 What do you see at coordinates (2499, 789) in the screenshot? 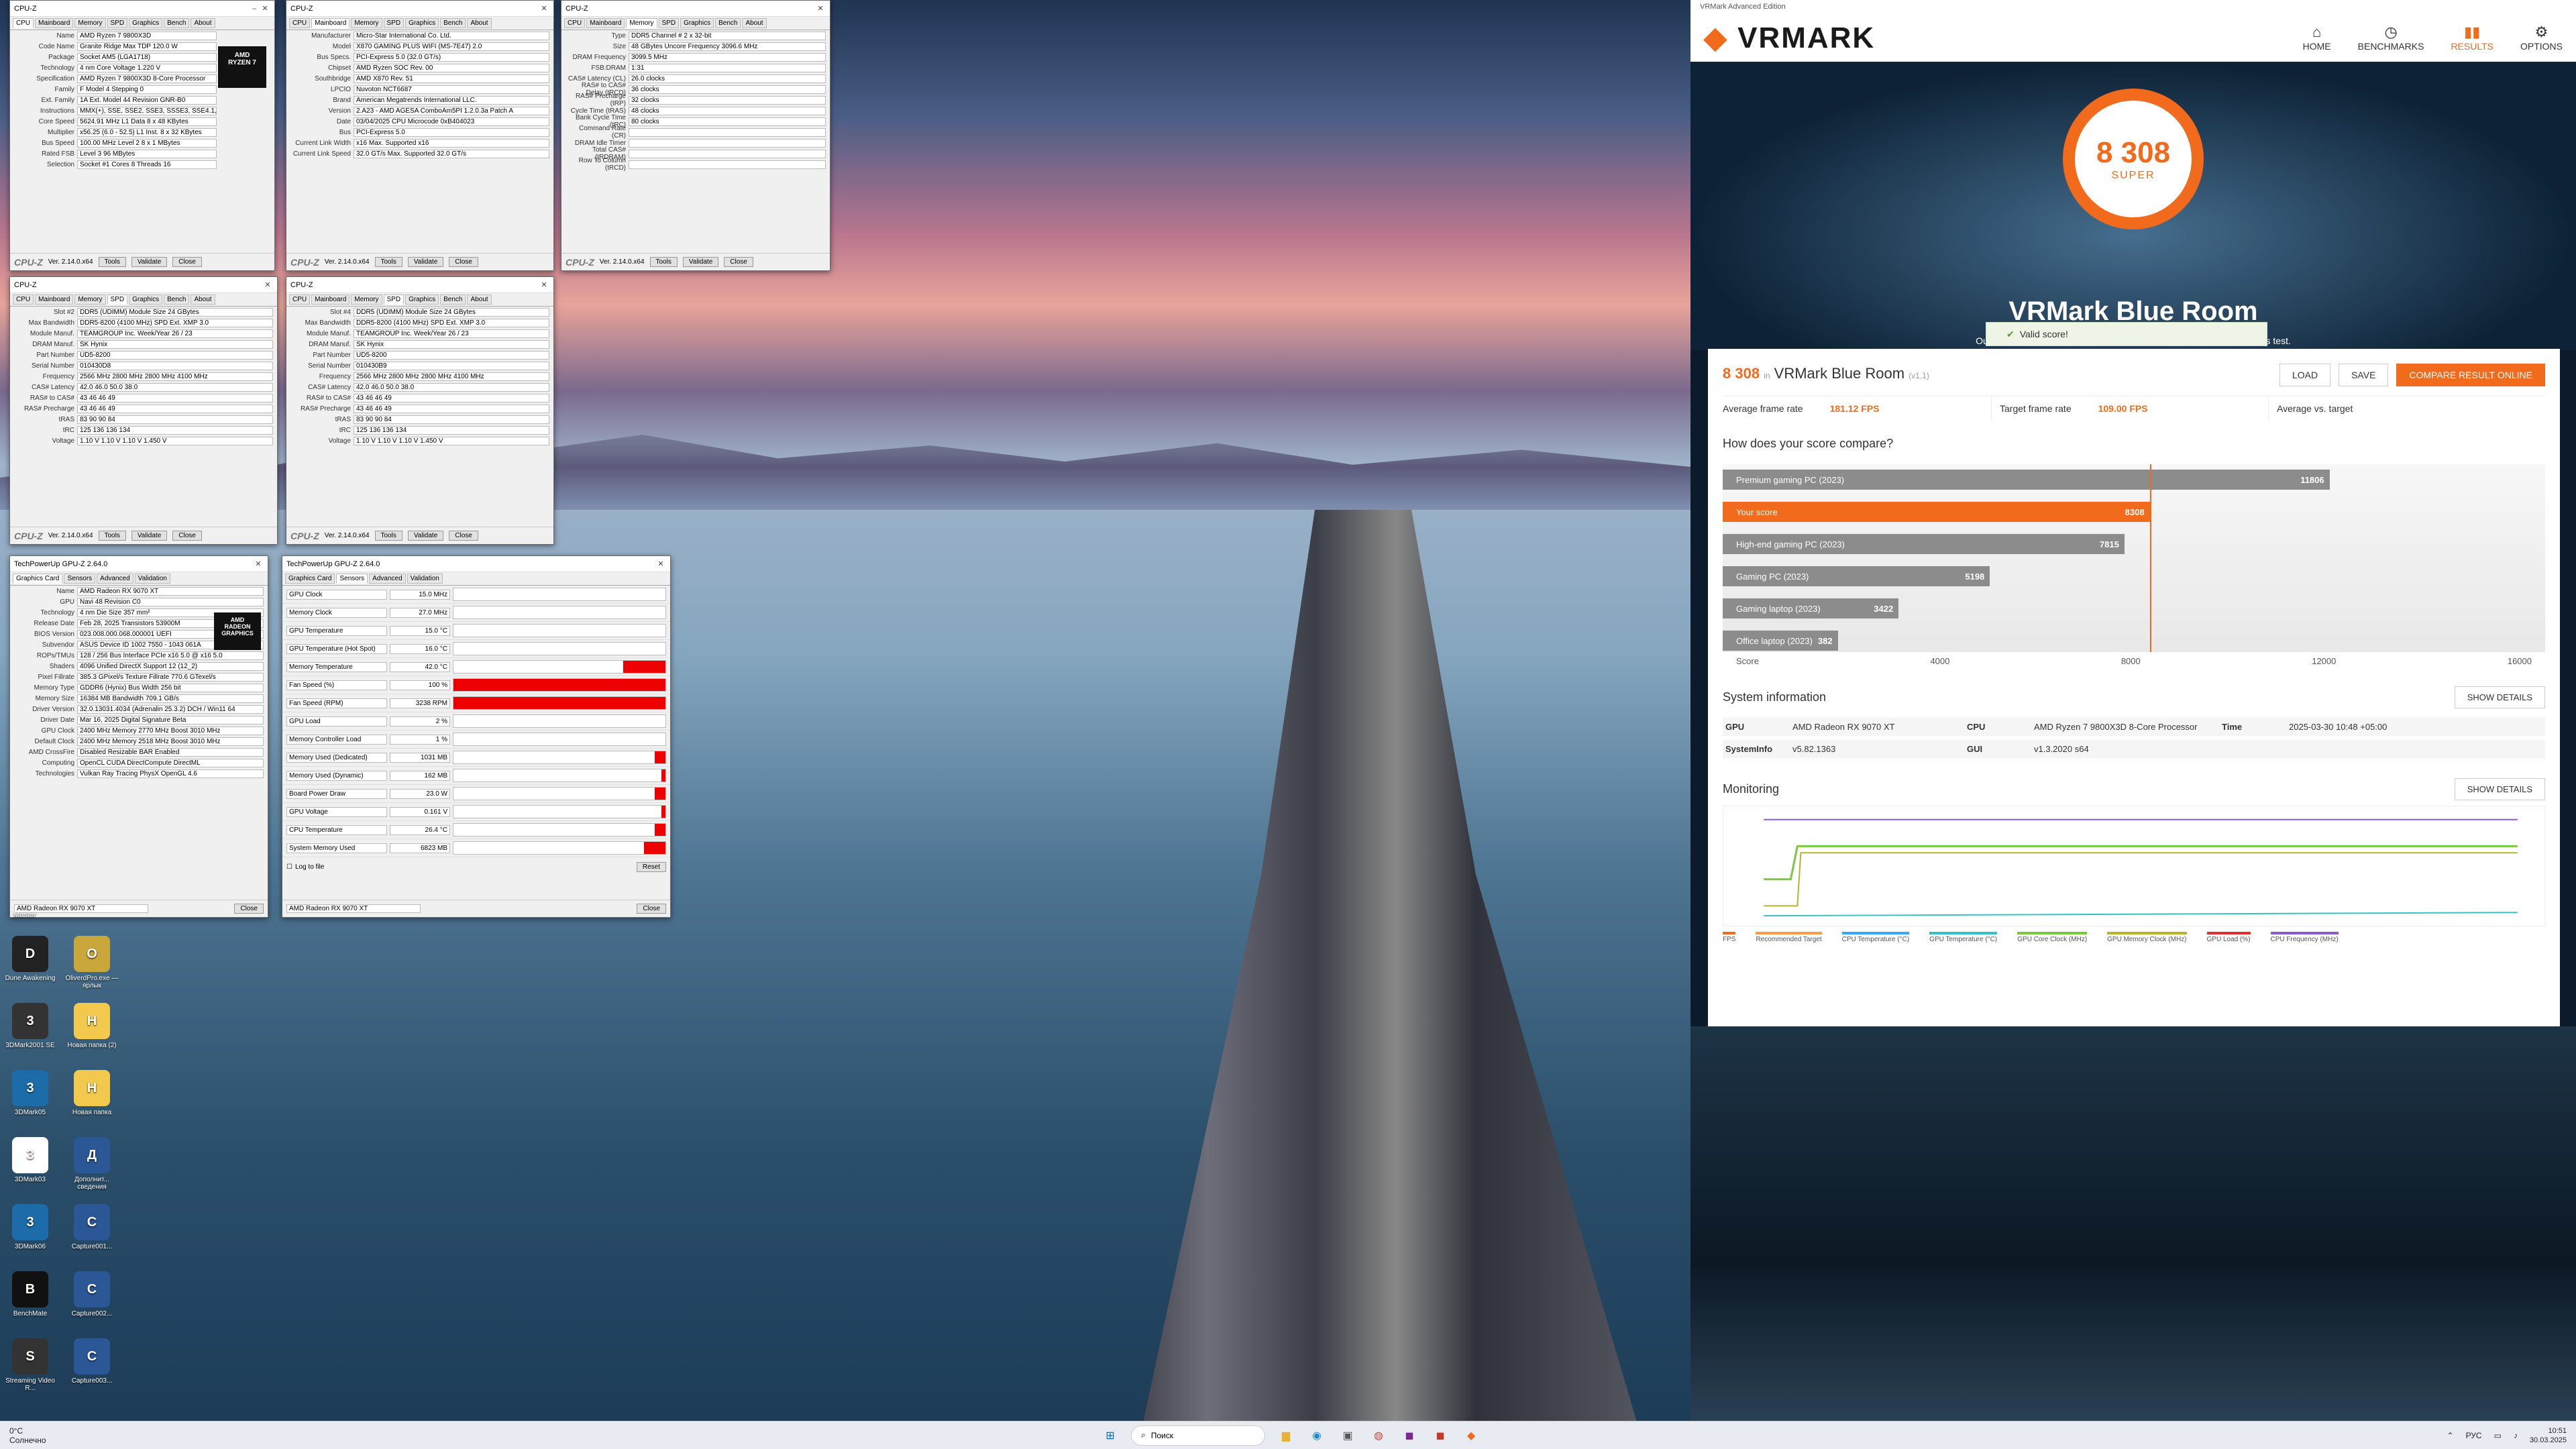
I see `show-details-button-2: SHOW DETAILS` at bounding box center [2499, 789].